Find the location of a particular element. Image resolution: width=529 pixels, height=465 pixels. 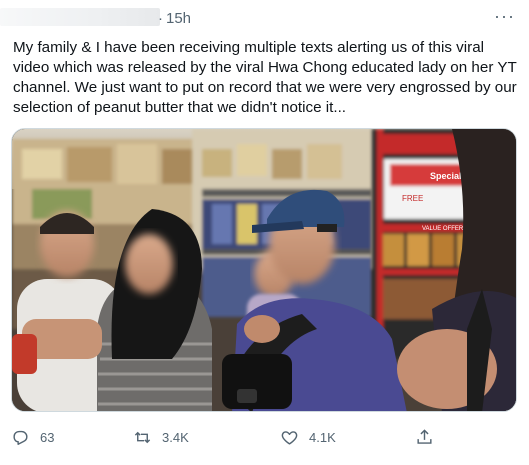

reply-count: 63 is located at coordinates (47, 437).